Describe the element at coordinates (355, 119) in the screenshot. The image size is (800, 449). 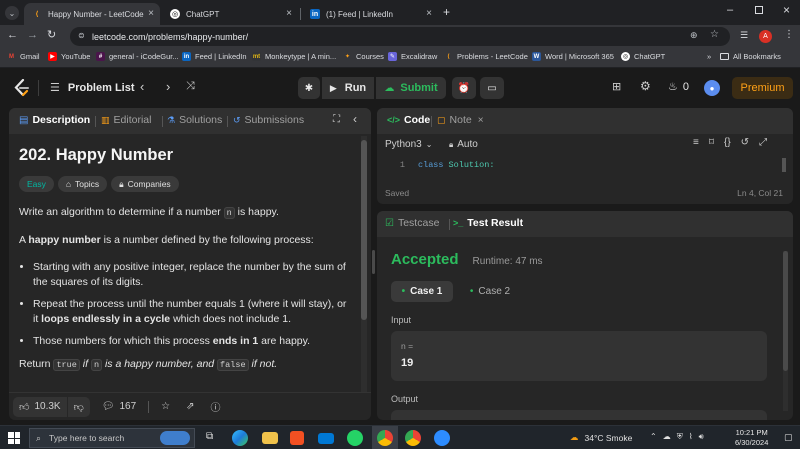
I see `collapse-panel-icon: ‹` at that location.